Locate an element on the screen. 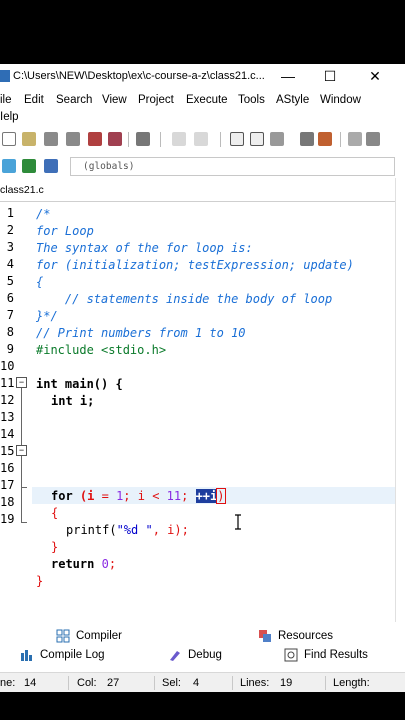 This screenshot has height=720, width=405. code-line-7: }*/ is located at coordinates (47, 316).